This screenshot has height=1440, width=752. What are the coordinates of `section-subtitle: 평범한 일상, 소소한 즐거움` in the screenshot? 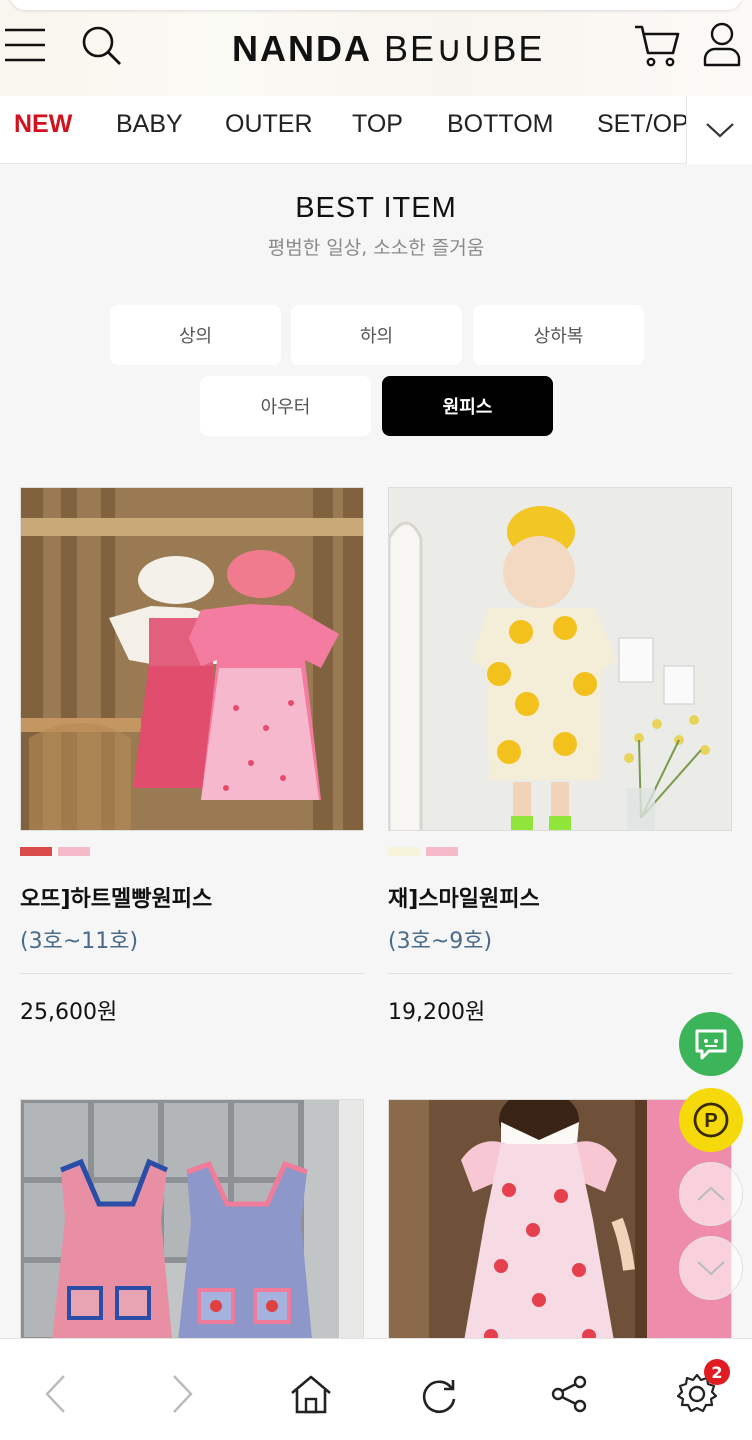 It's located at (376, 248).